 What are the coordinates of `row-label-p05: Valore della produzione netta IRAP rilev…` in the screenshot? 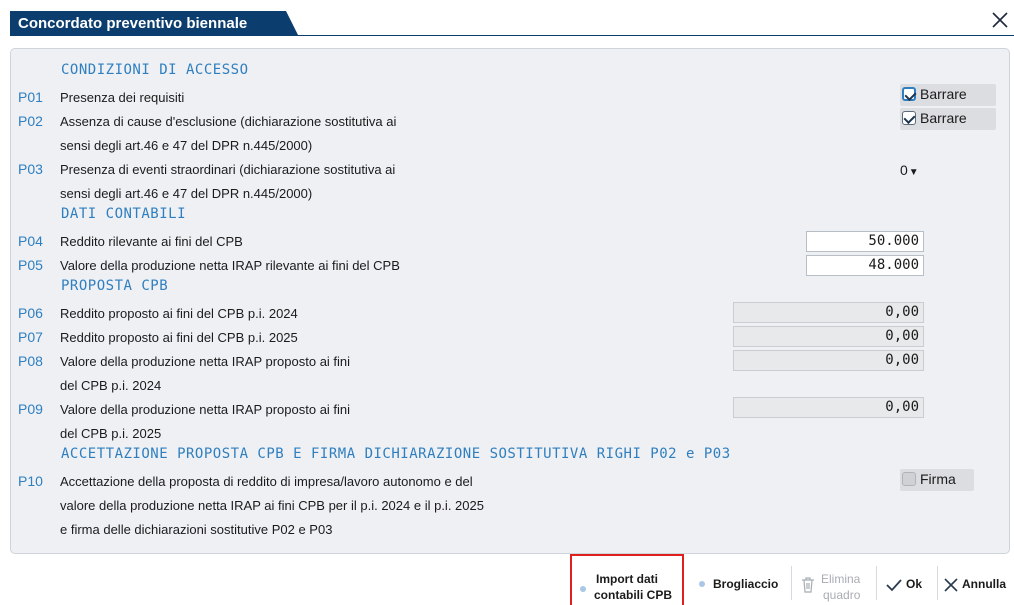 It's located at (230, 265).